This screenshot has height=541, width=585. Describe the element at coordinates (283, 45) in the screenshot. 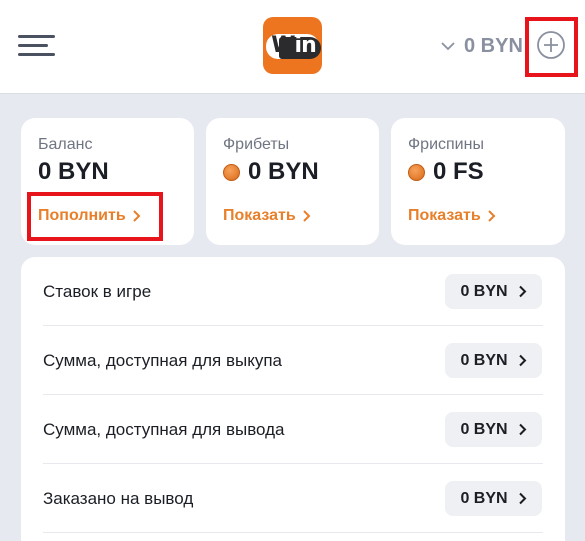

I see `logo-text-w: W` at that location.